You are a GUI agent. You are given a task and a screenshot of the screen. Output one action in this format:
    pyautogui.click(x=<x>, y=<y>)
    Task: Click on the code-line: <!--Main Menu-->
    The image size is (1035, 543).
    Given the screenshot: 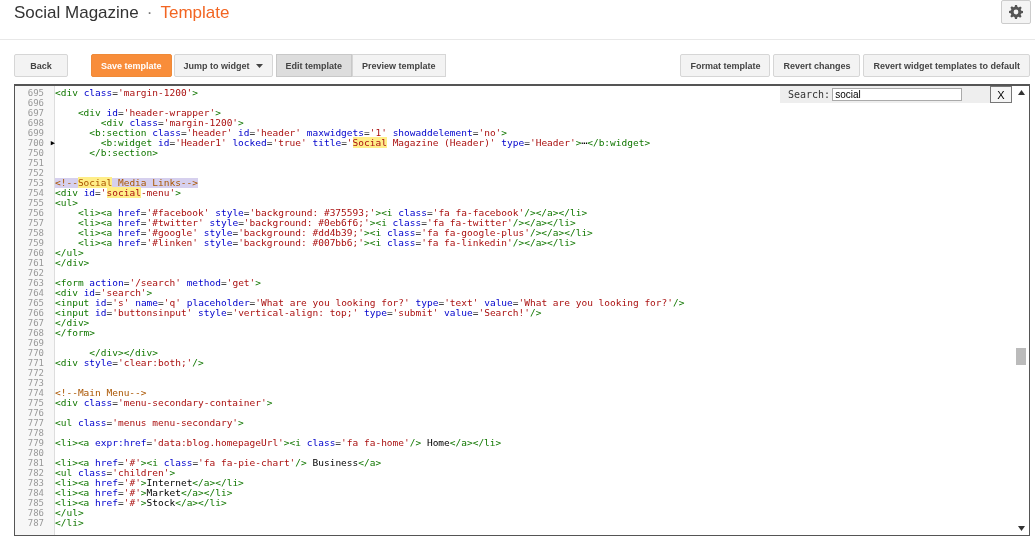 What is the action you would take?
    pyautogui.click(x=101, y=393)
    